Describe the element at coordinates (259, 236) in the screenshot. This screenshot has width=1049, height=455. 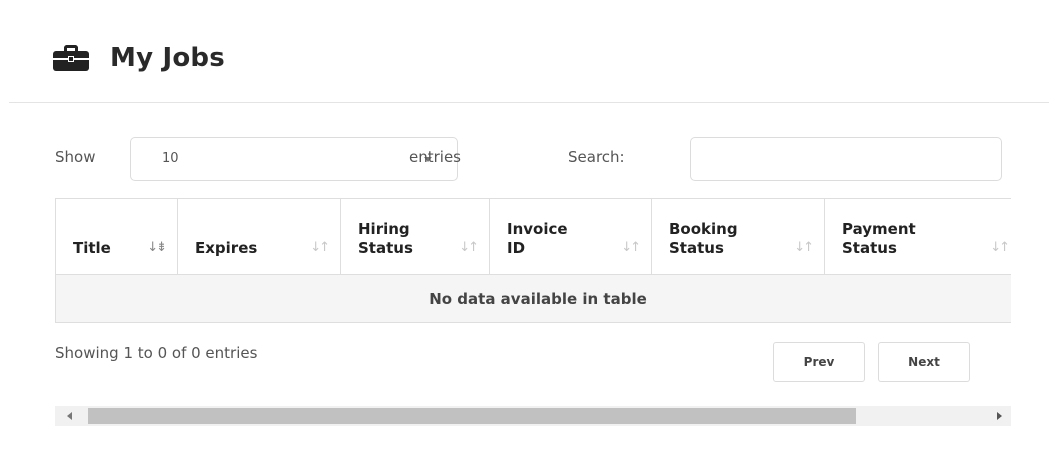
I see `column-header-expires: Expires ↓↑` at that location.